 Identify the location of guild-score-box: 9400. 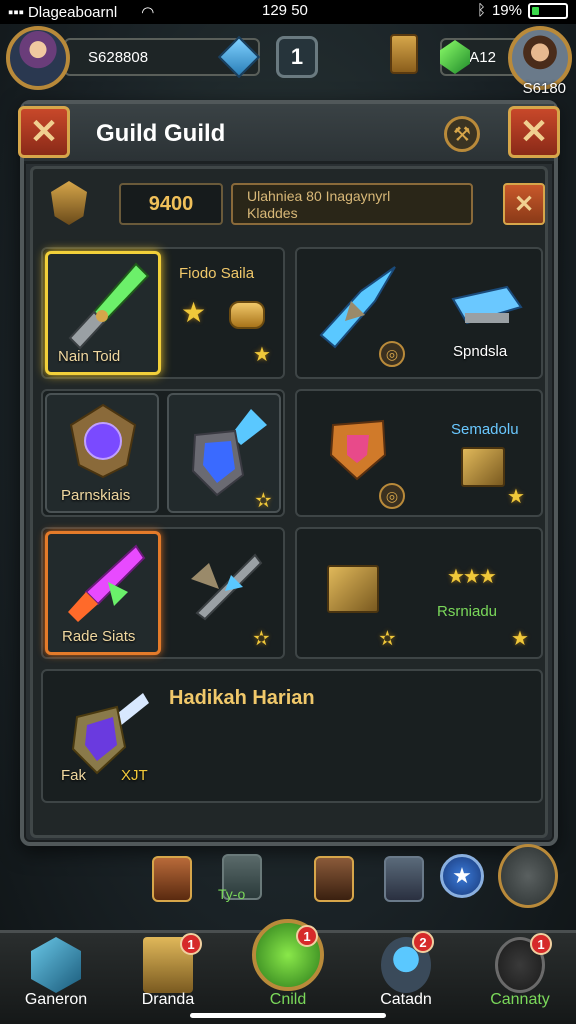
(171, 204).